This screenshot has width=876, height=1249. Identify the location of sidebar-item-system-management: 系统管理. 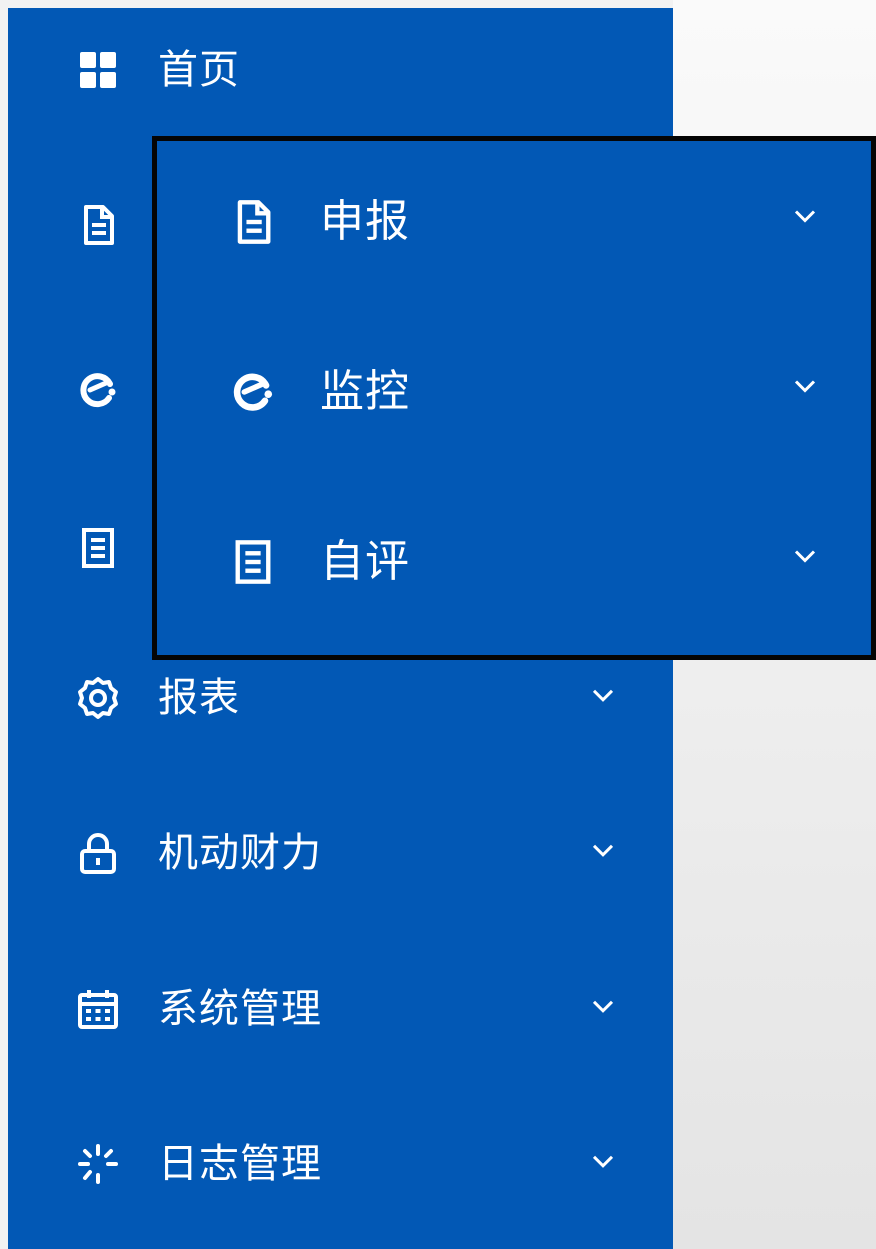
(340, 1009).